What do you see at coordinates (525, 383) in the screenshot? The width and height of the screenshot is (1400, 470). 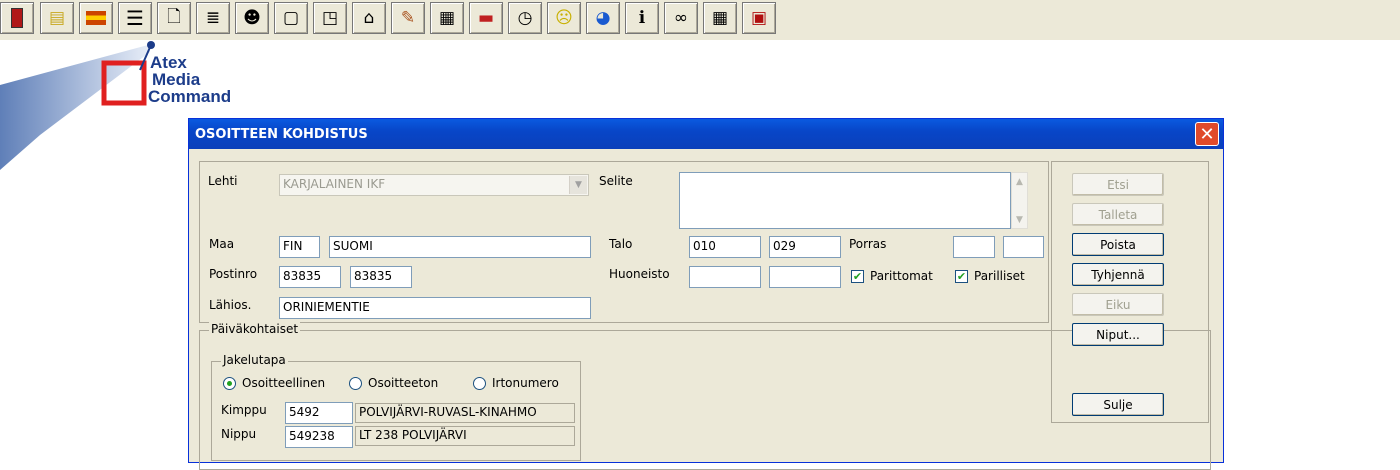 I see `irtonumero-label: Irtonumero` at bounding box center [525, 383].